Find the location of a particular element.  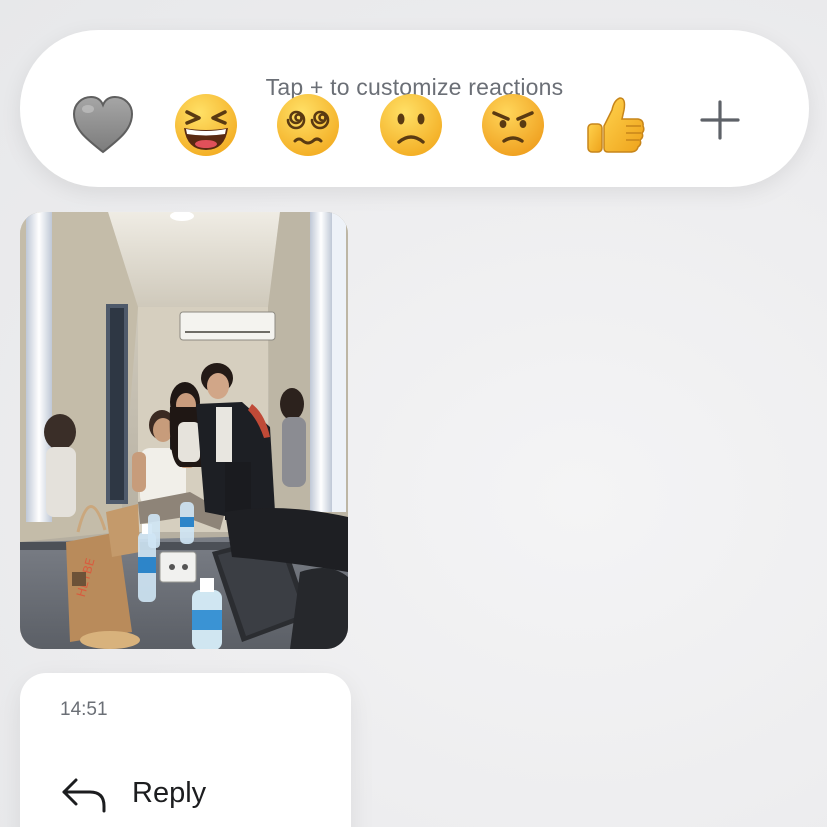

message-context-menu: 14:51 Reply is located at coordinates (185, 750).